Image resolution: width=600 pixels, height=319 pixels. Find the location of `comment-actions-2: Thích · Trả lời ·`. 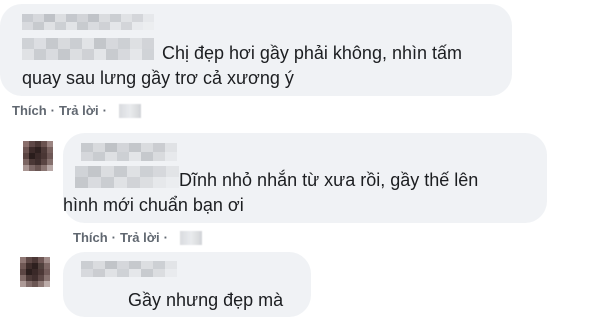

comment-actions-2: Thích · Trả lời · is located at coordinates (137, 237).